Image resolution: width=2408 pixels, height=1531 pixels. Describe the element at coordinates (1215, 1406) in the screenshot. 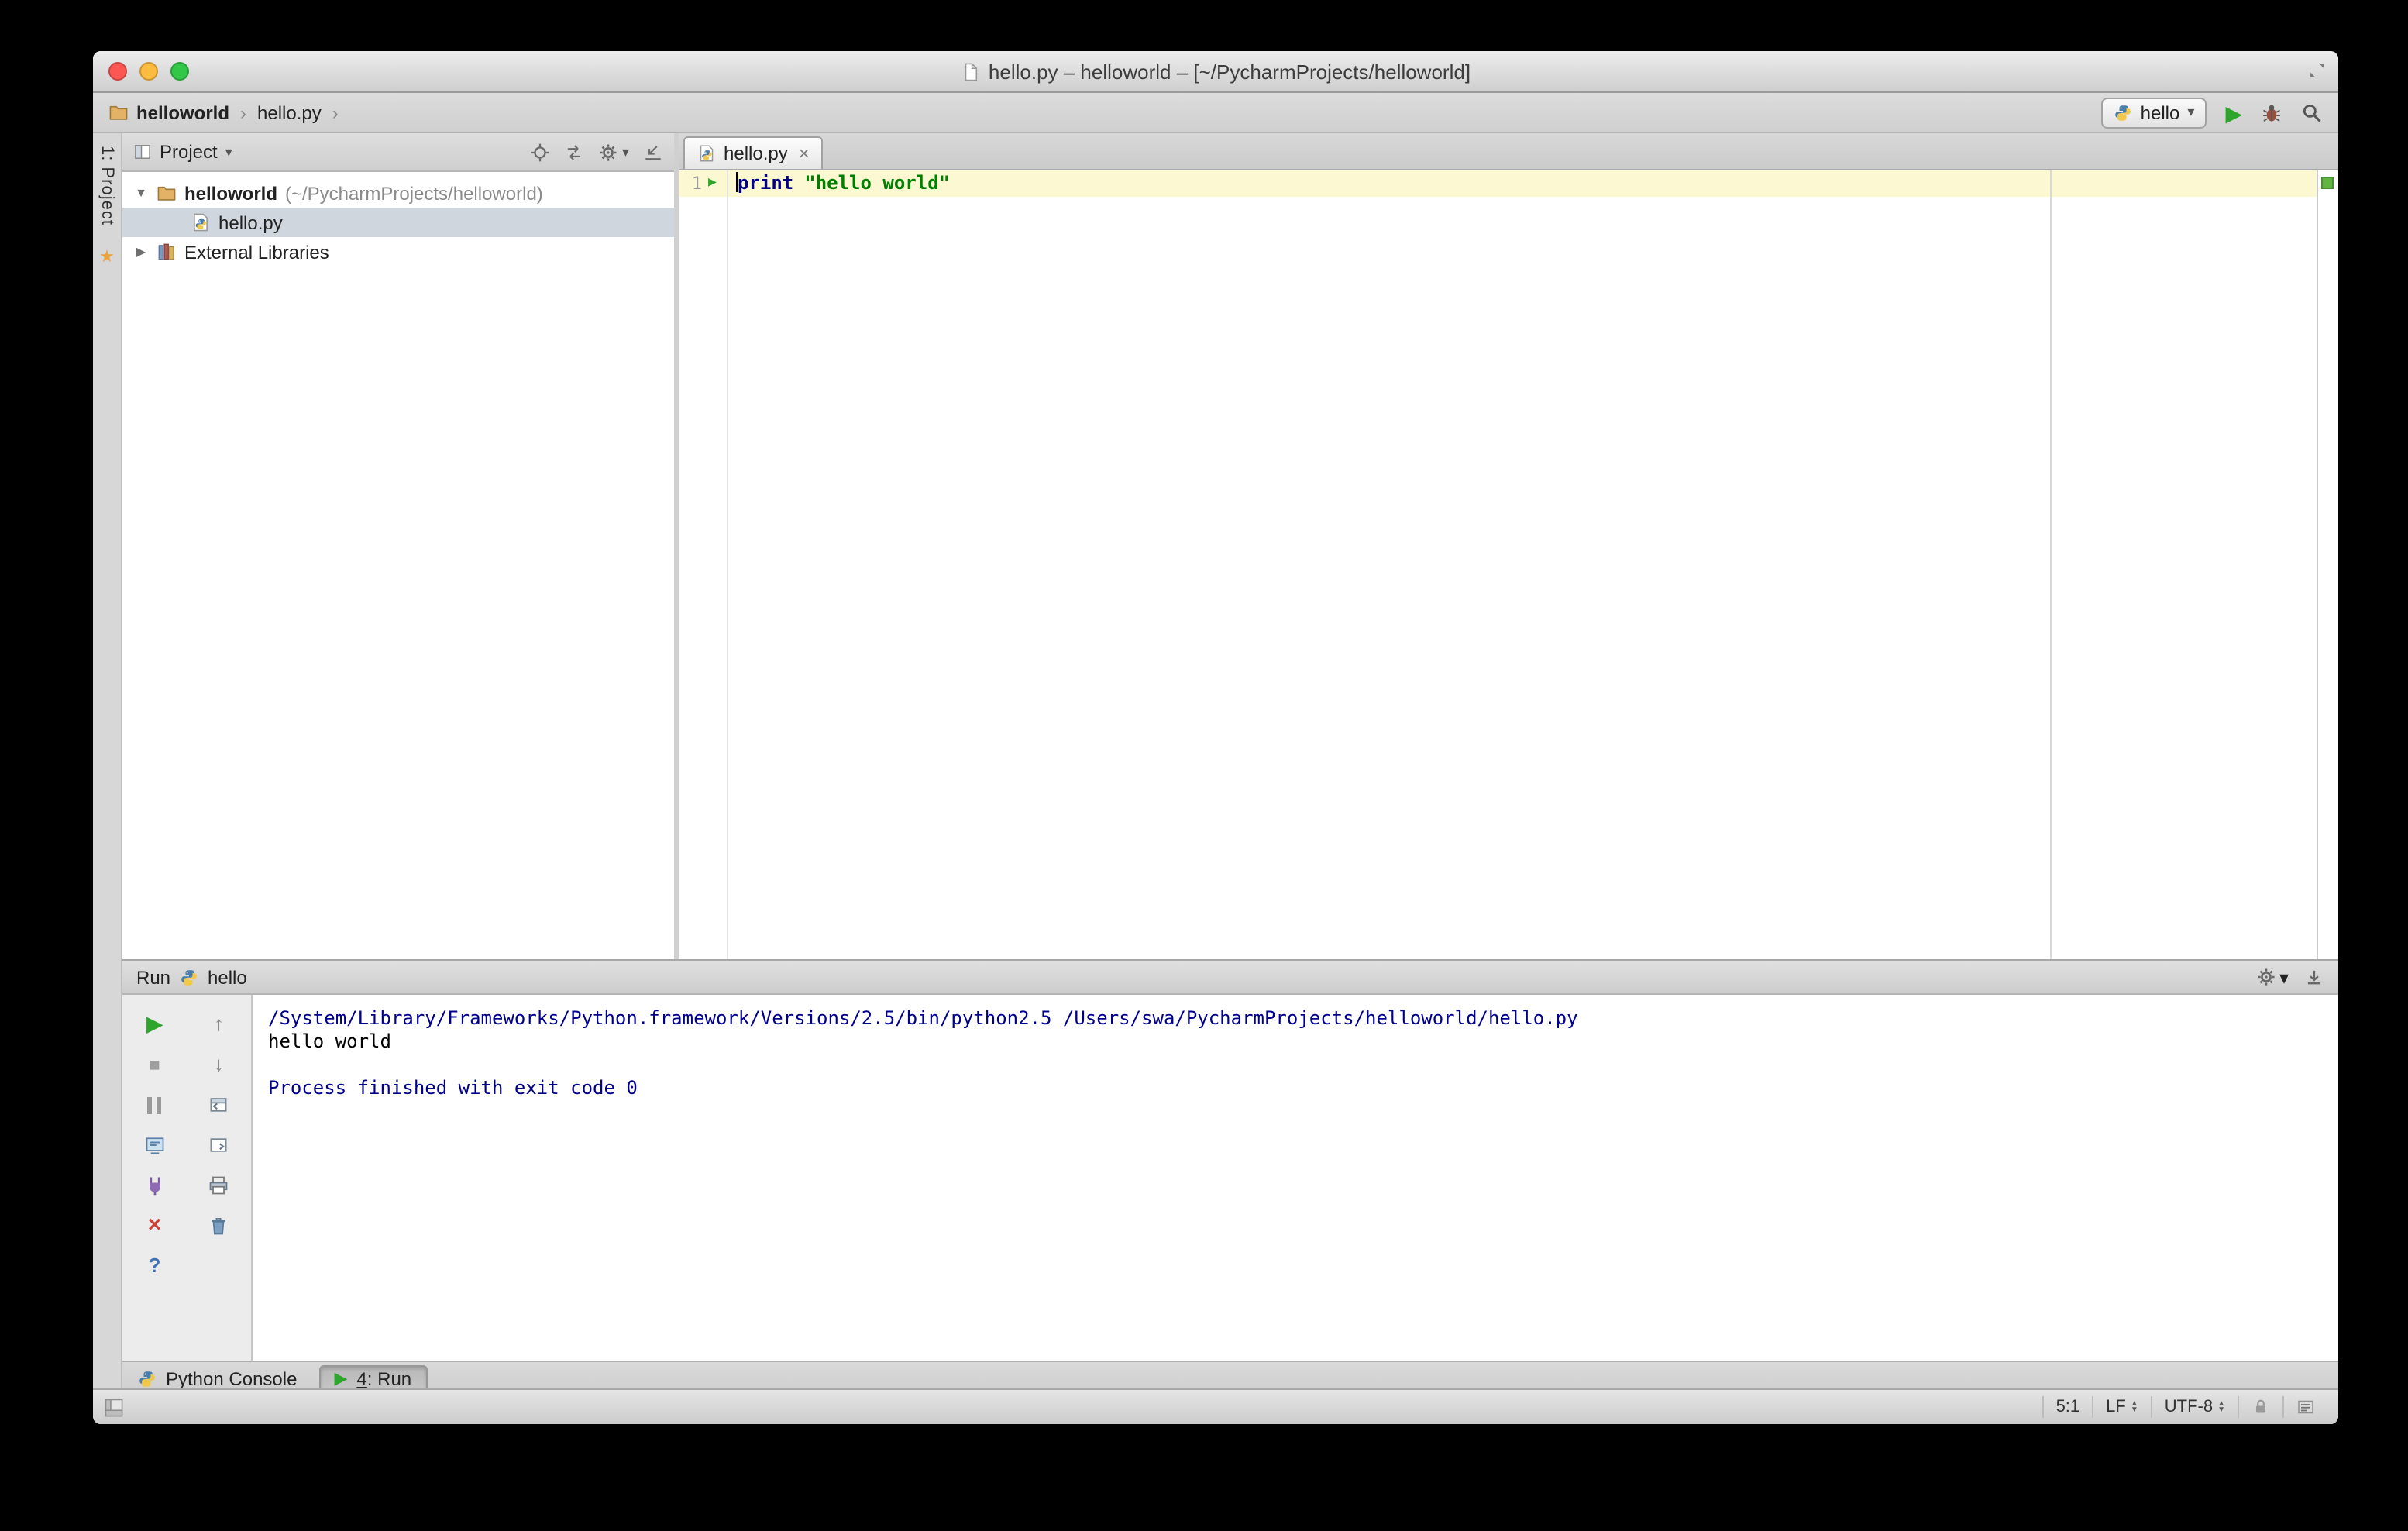

I see `status-bar: 5:1 LF ▲ ▼ UTF-8 ▲ ▼` at that location.